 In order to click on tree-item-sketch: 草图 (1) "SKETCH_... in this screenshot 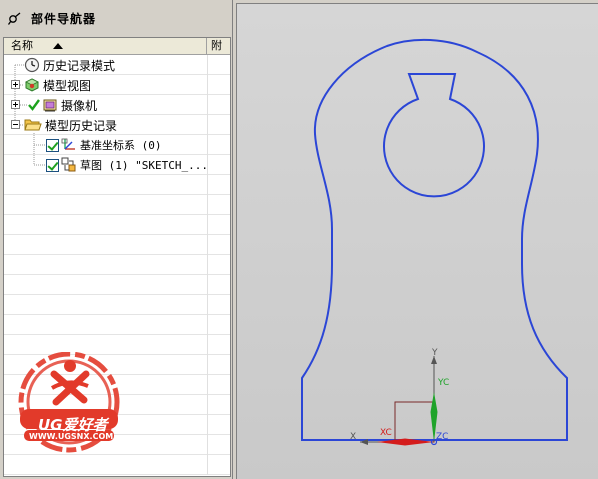, I will do `click(127, 165)`.